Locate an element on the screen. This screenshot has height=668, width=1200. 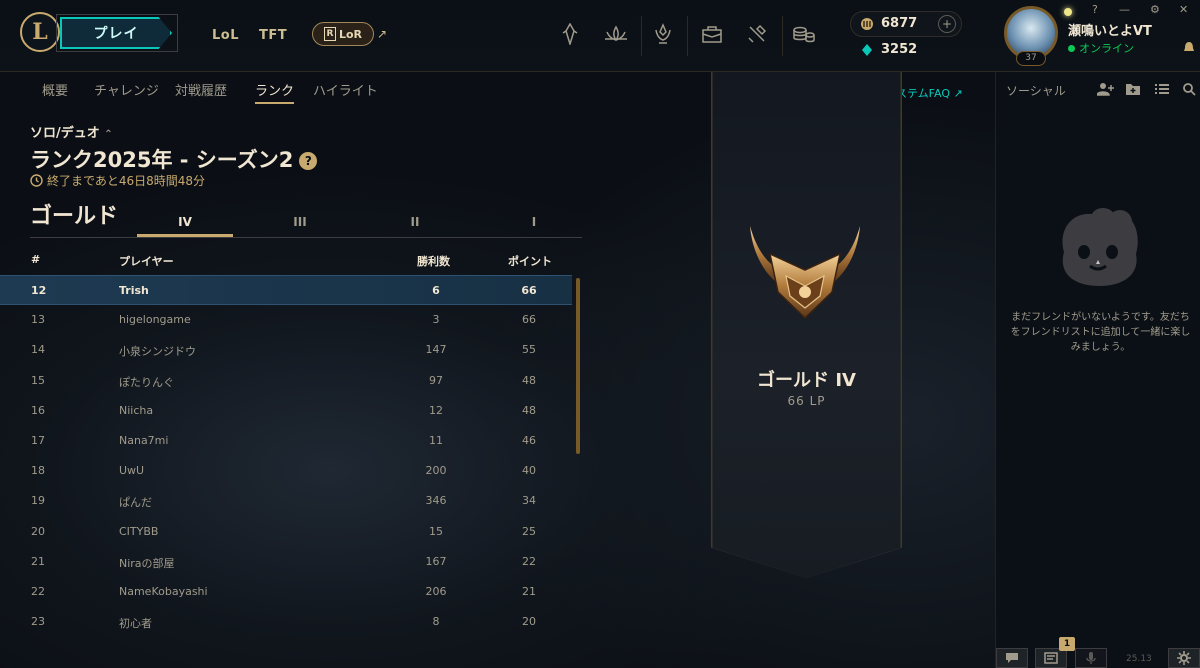
points-cell: 55 is located at coordinates (529, 350).